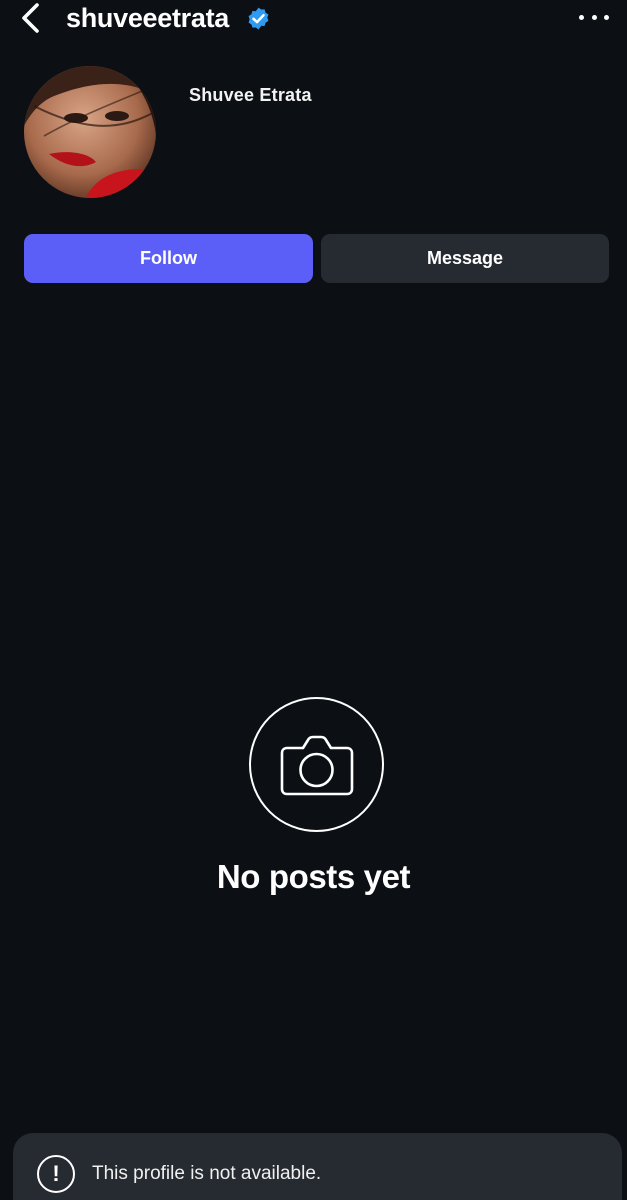 The image size is (627, 1200). What do you see at coordinates (465, 258) in the screenshot?
I see `message-button: Message` at bounding box center [465, 258].